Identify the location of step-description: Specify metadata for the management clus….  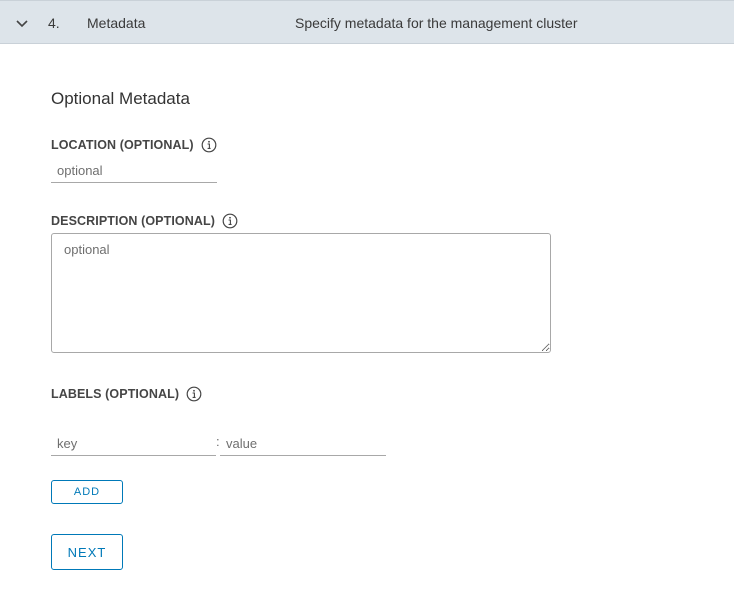
(436, 23).